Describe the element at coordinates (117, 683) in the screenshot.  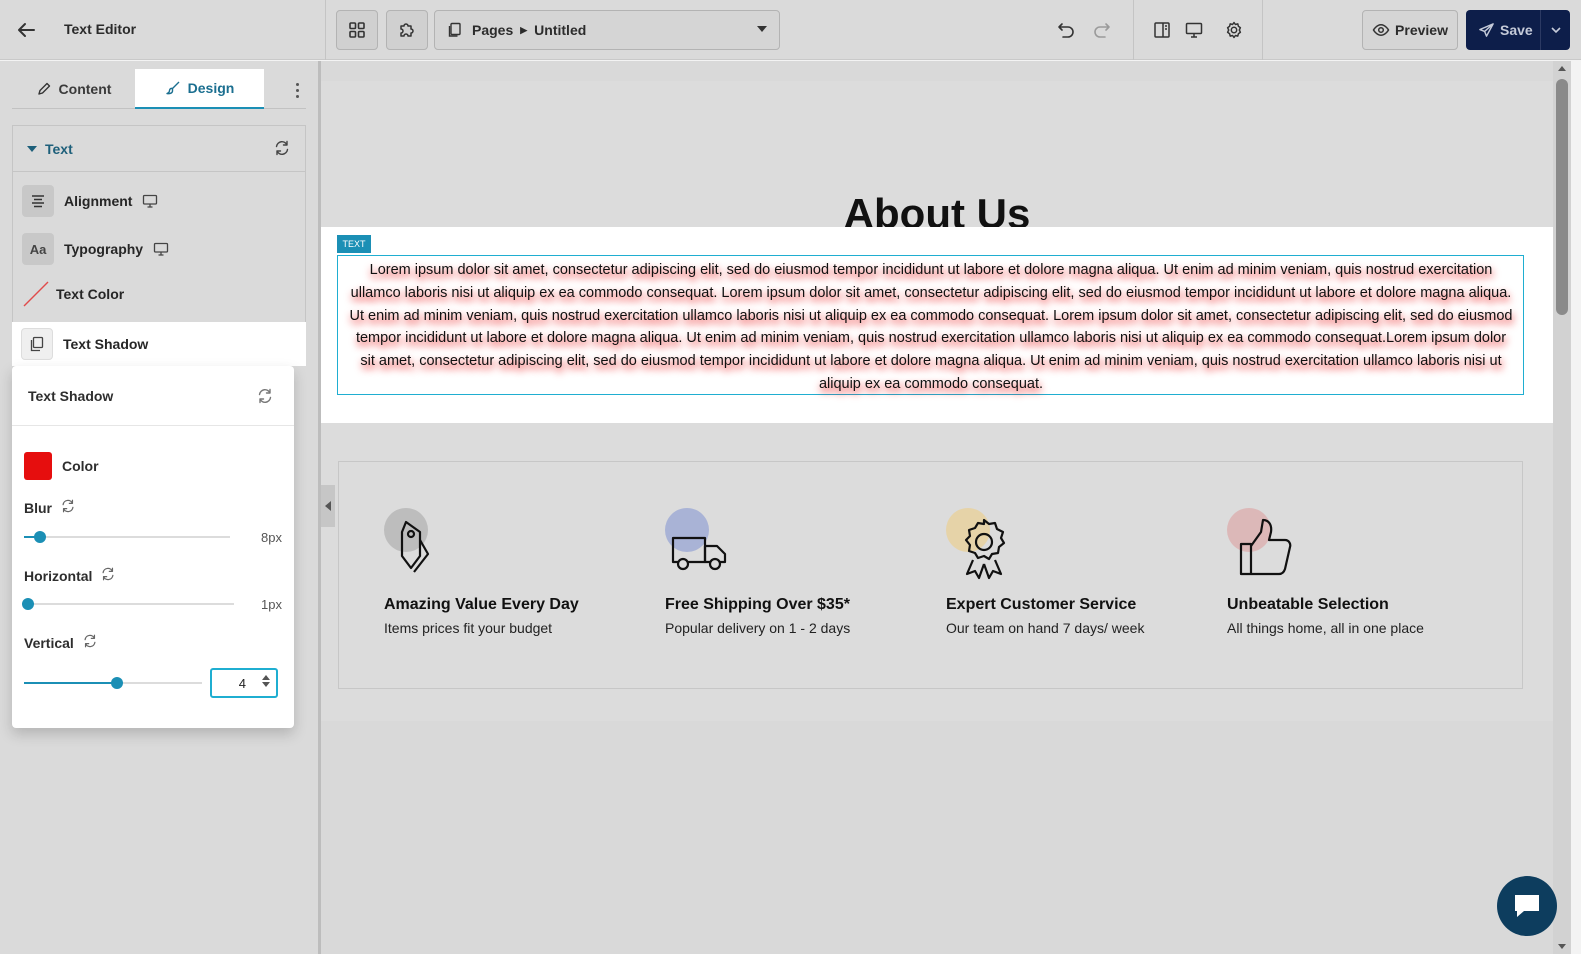
I see `vertical-slider-handle` at that location.